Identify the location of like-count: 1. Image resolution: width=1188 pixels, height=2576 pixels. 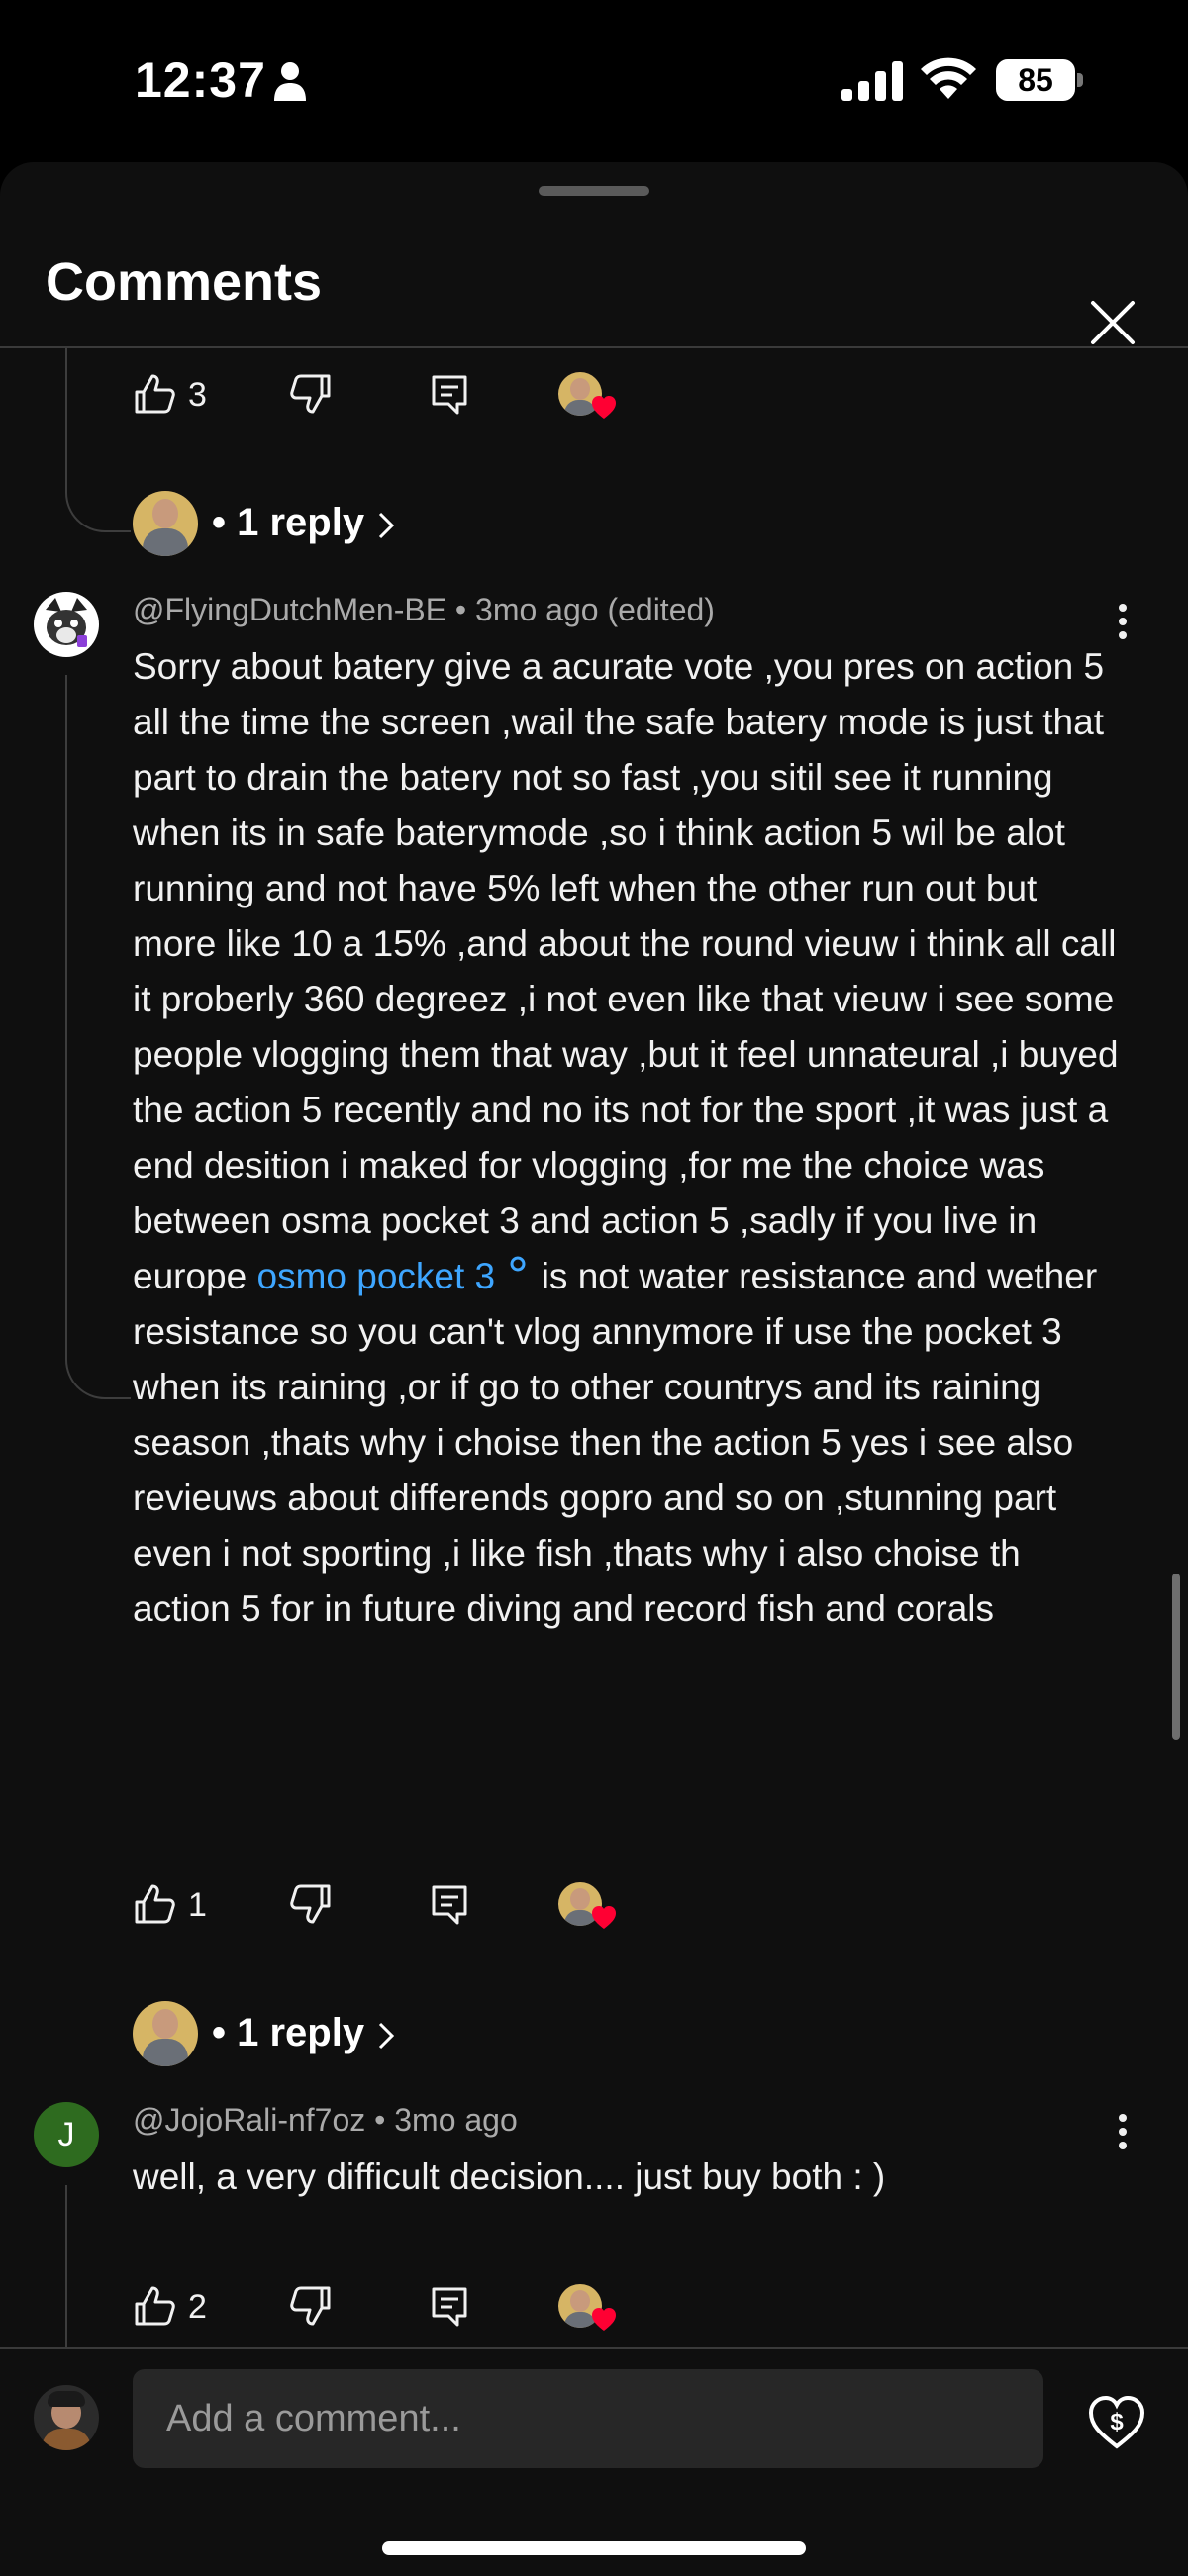
(197, 1905).